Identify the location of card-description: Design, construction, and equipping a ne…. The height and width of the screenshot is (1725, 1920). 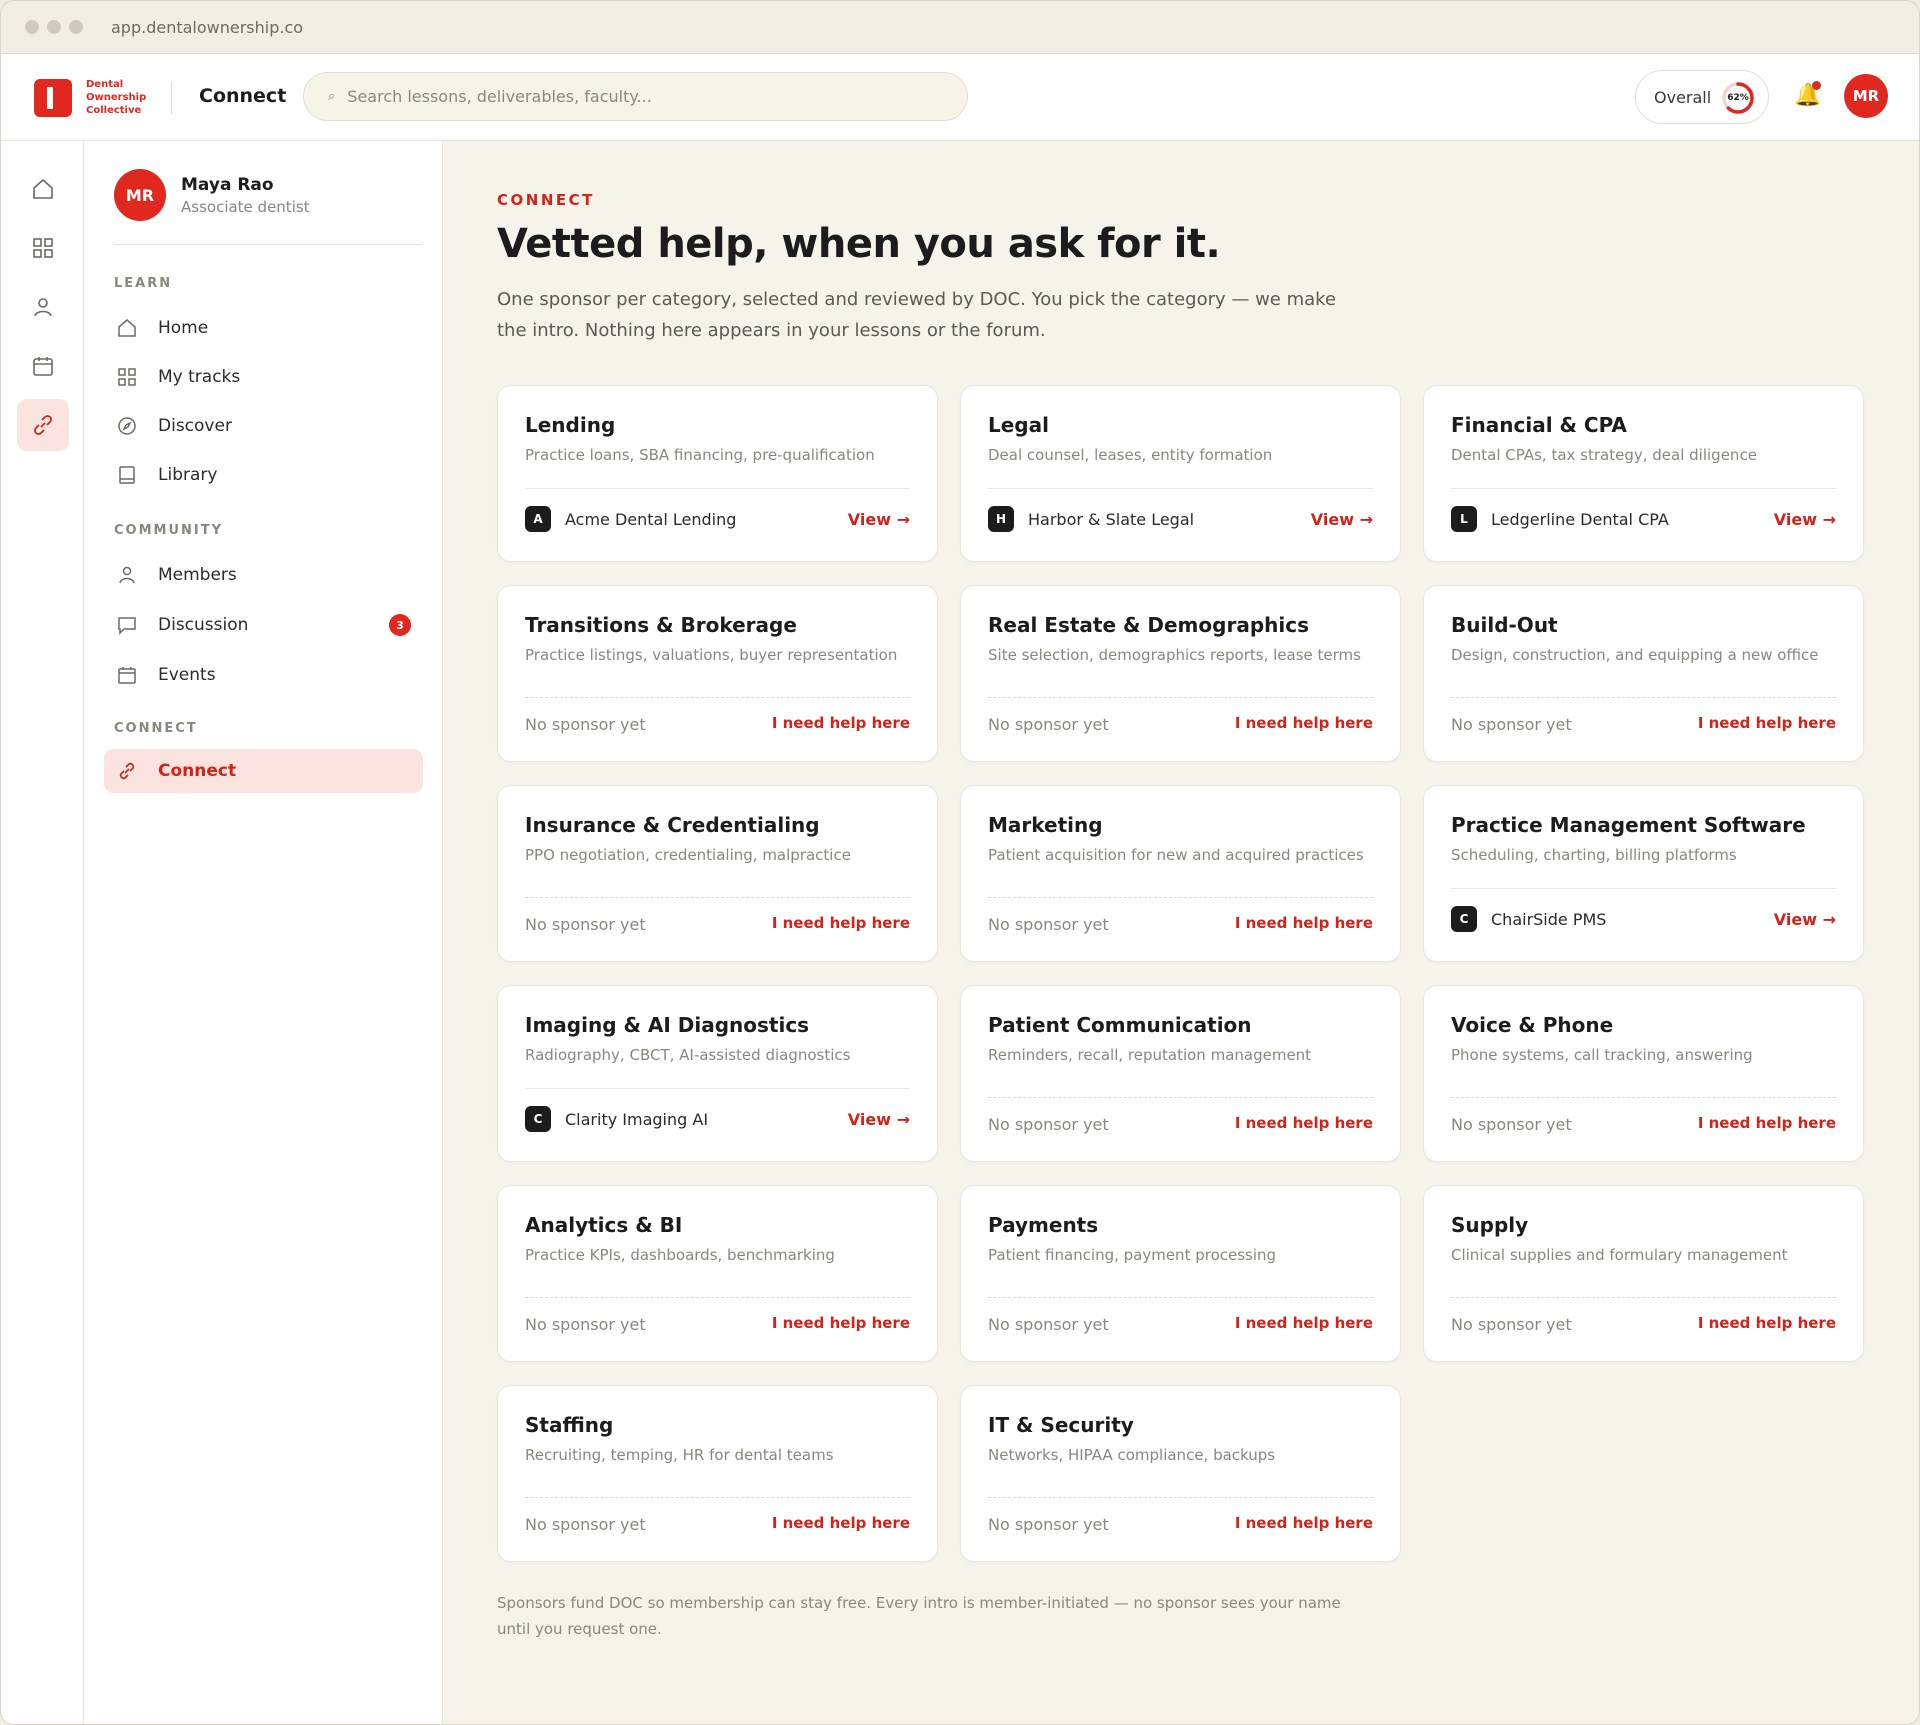
(1635, 655).